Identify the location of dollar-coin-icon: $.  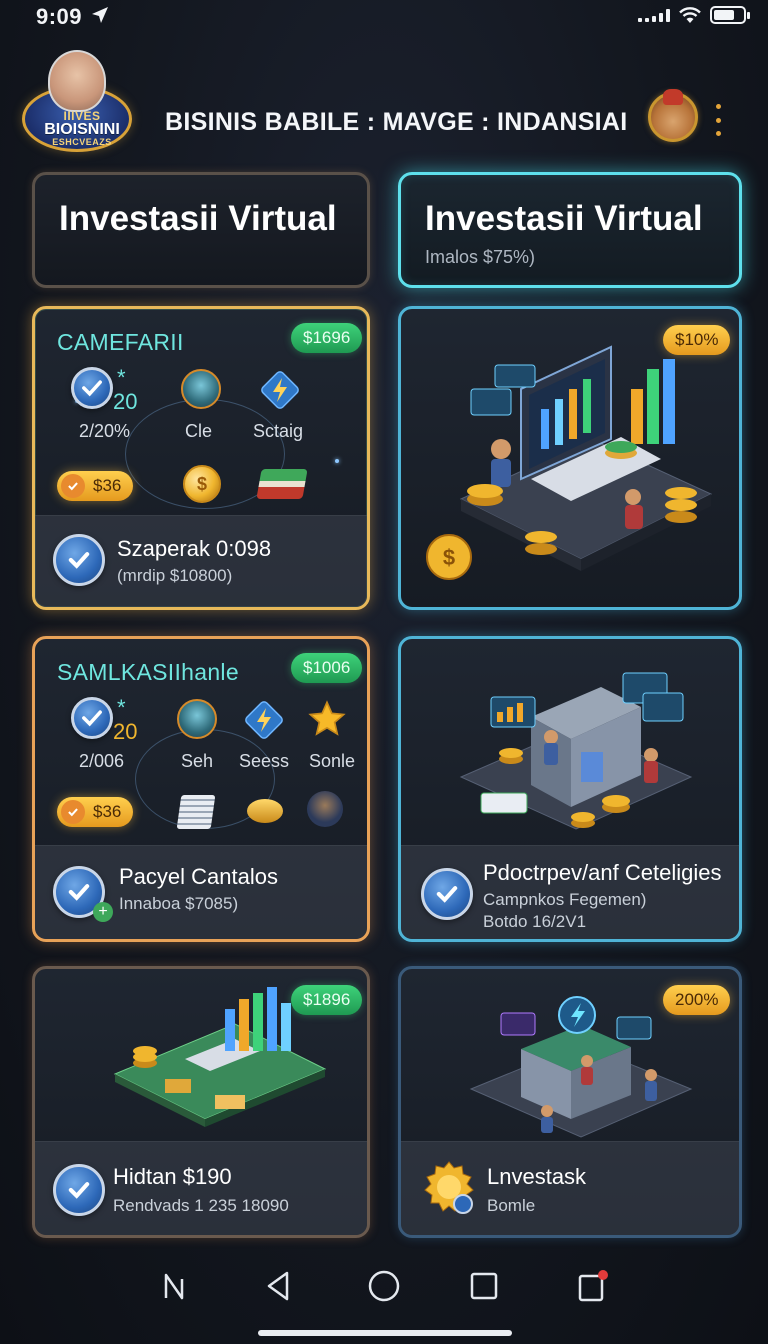
(202, 484).